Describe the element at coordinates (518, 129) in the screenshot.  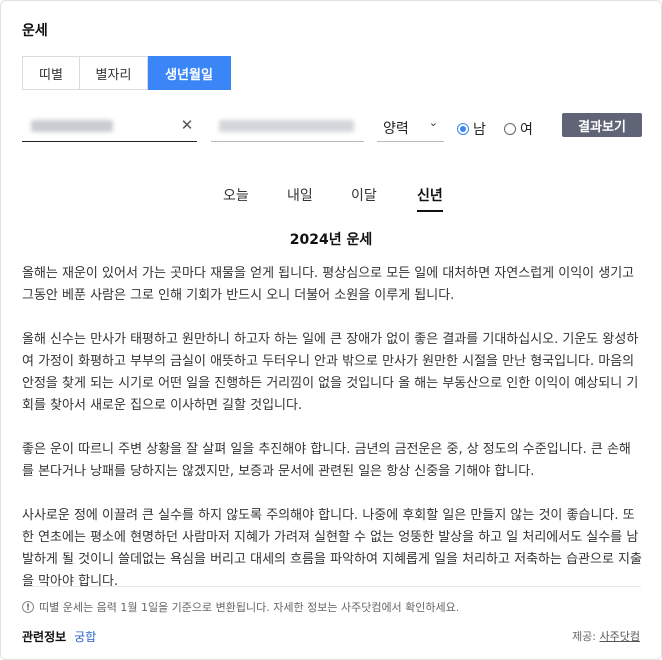
I see `gender-female-radio: 여` at that location.